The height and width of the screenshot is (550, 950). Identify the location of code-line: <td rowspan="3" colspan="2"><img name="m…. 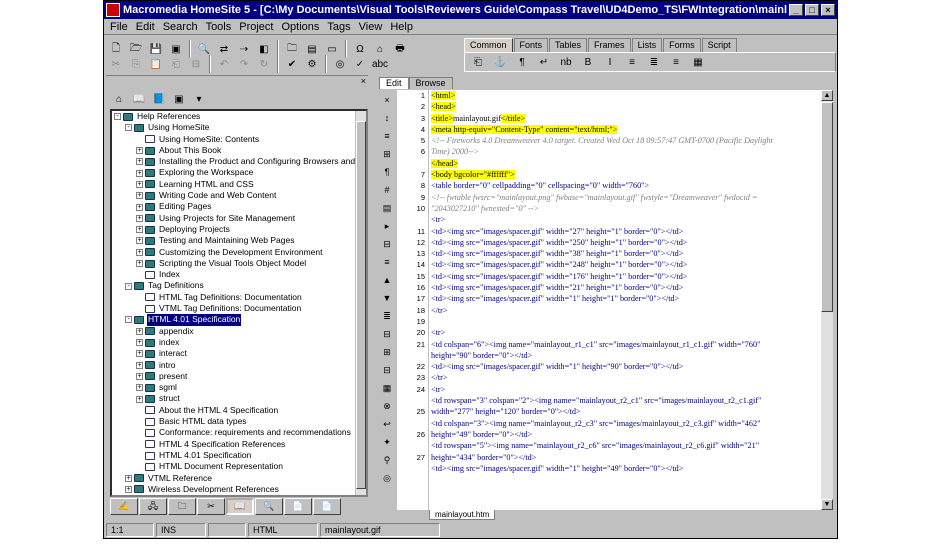
(625, 400).